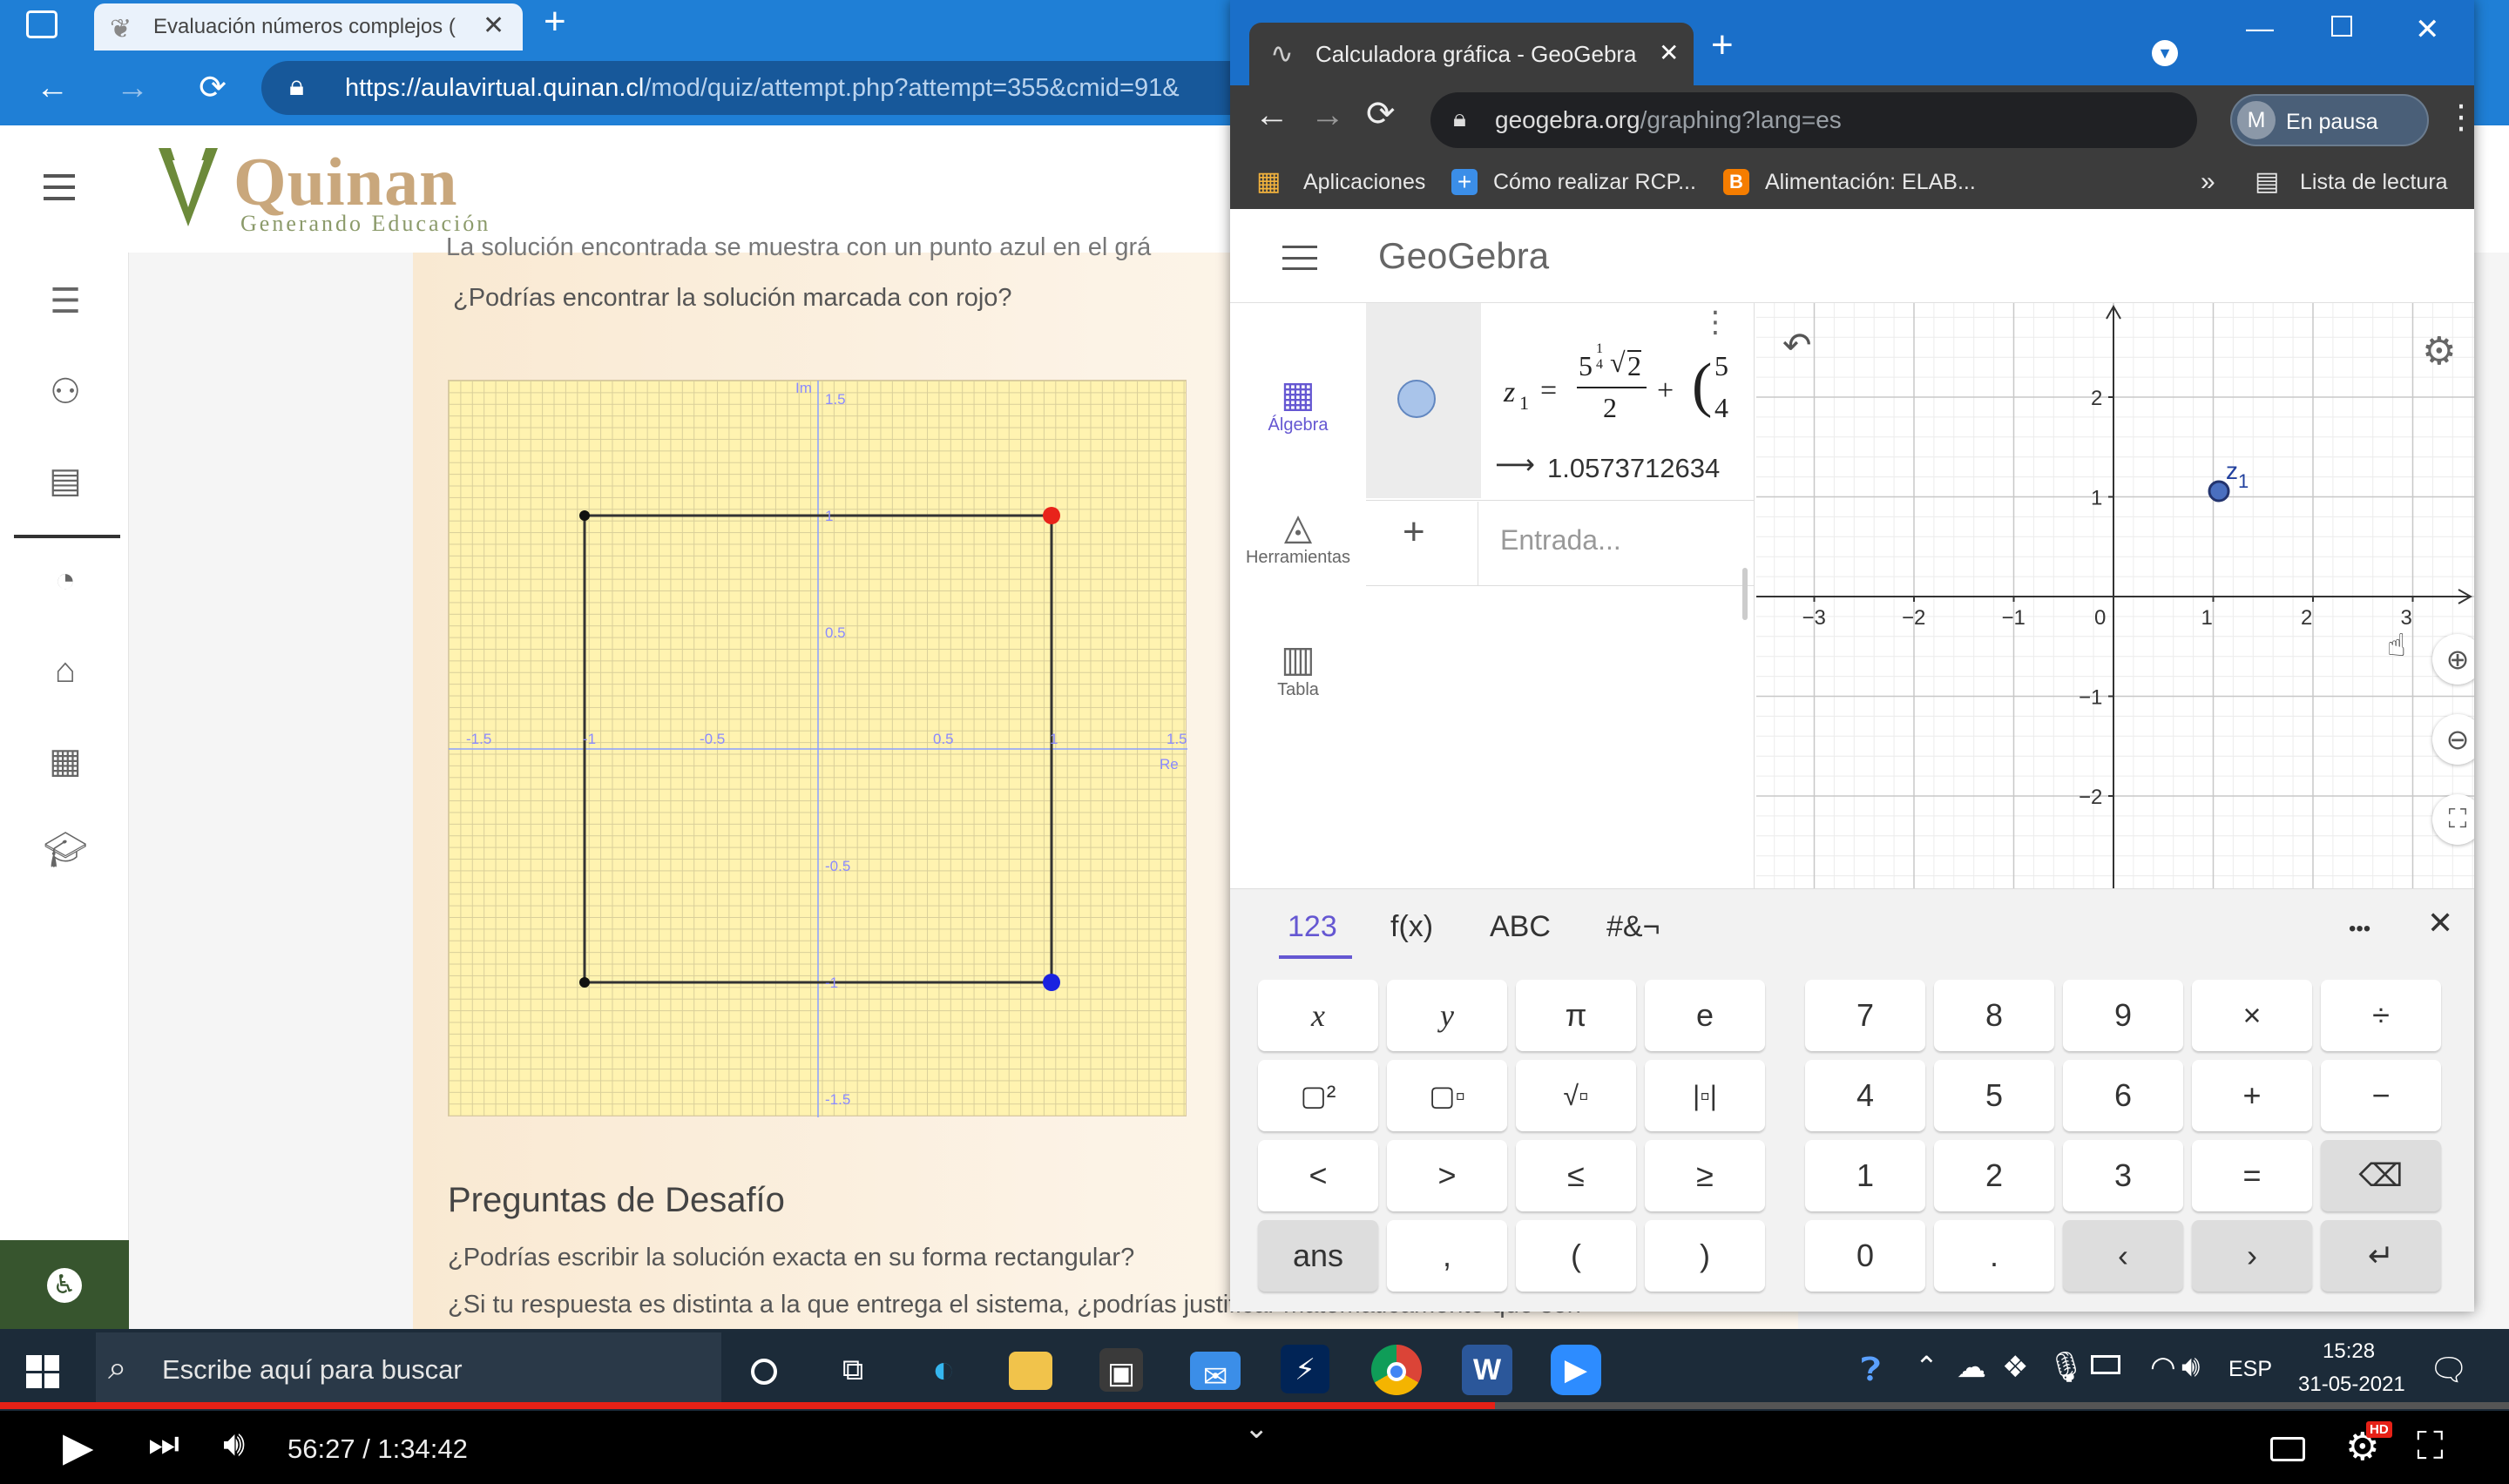  Describe the element at coordinates (1745, 594) in the screenshot. I see `algebra-scrollbar` at that location.